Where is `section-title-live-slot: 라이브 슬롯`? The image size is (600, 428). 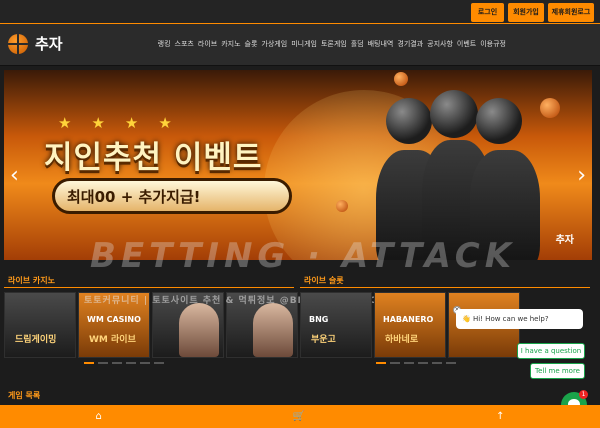
section-title-live-slot: 라이브 슬롯 is located at coordinates (324, 280).